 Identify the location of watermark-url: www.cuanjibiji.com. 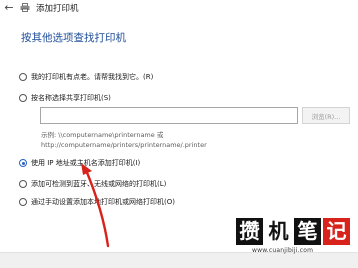
(283, 250).